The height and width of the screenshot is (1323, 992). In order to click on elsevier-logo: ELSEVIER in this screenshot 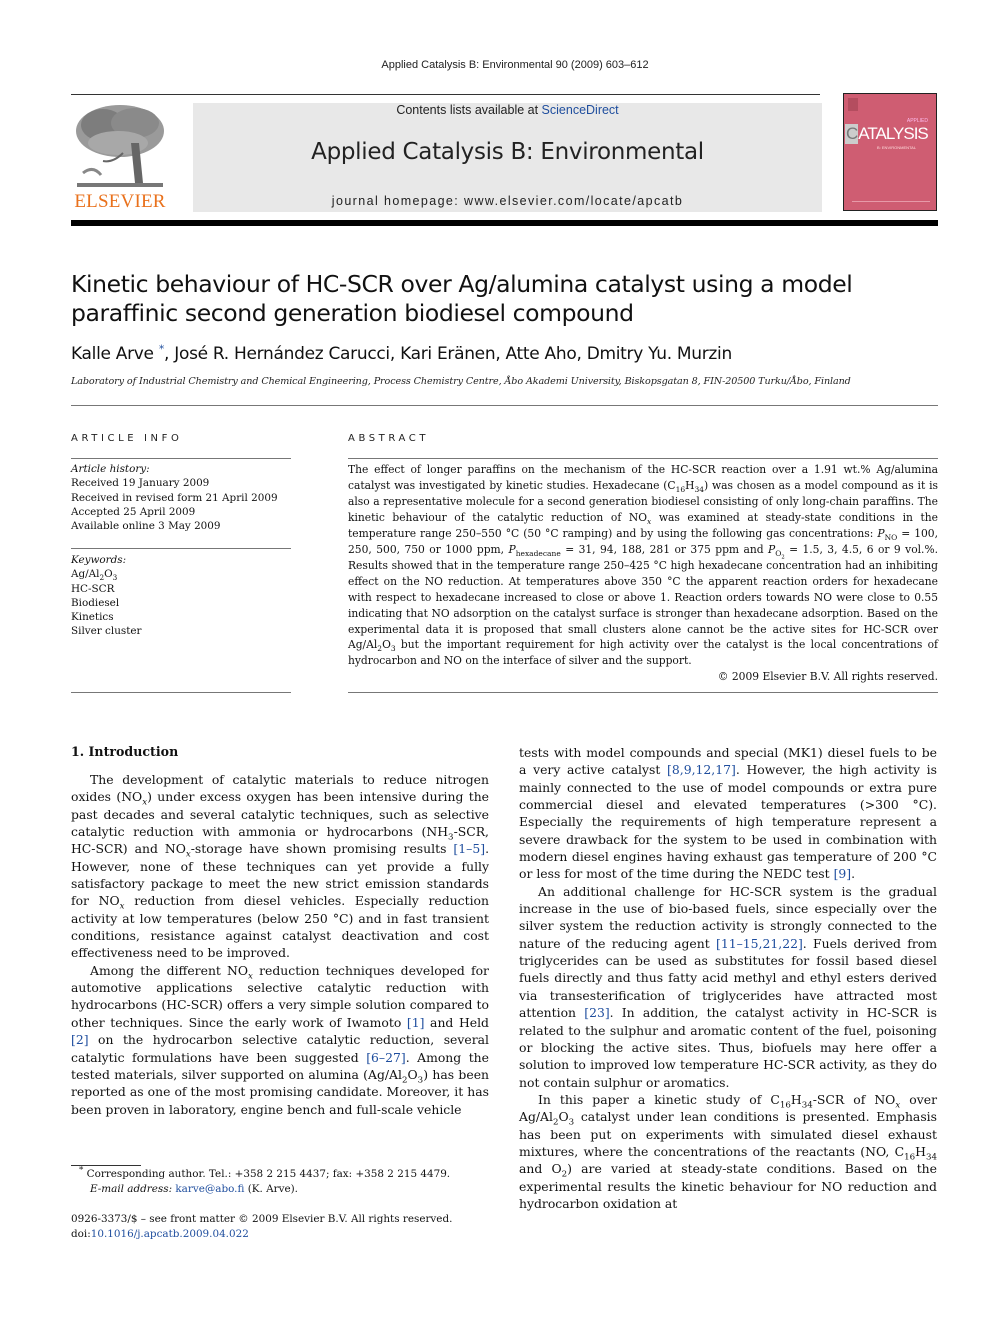, I will do `click(120, 158)`.